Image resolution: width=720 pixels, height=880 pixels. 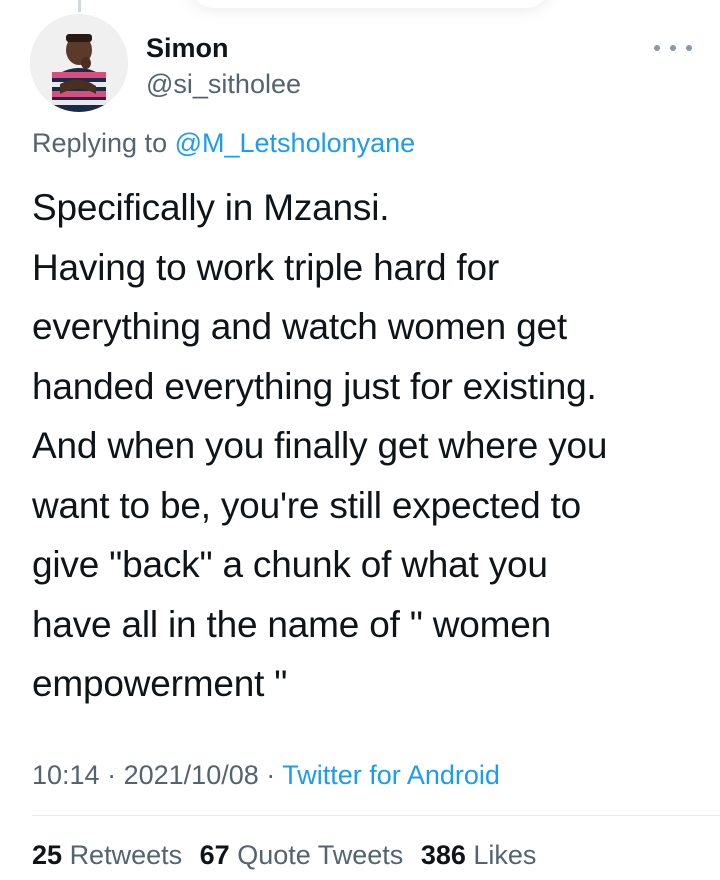 What do you see at coordinates (223, 84) in the screenshot?
I see `author-handle: @si_sitholee` at bounding box center [223, 84].